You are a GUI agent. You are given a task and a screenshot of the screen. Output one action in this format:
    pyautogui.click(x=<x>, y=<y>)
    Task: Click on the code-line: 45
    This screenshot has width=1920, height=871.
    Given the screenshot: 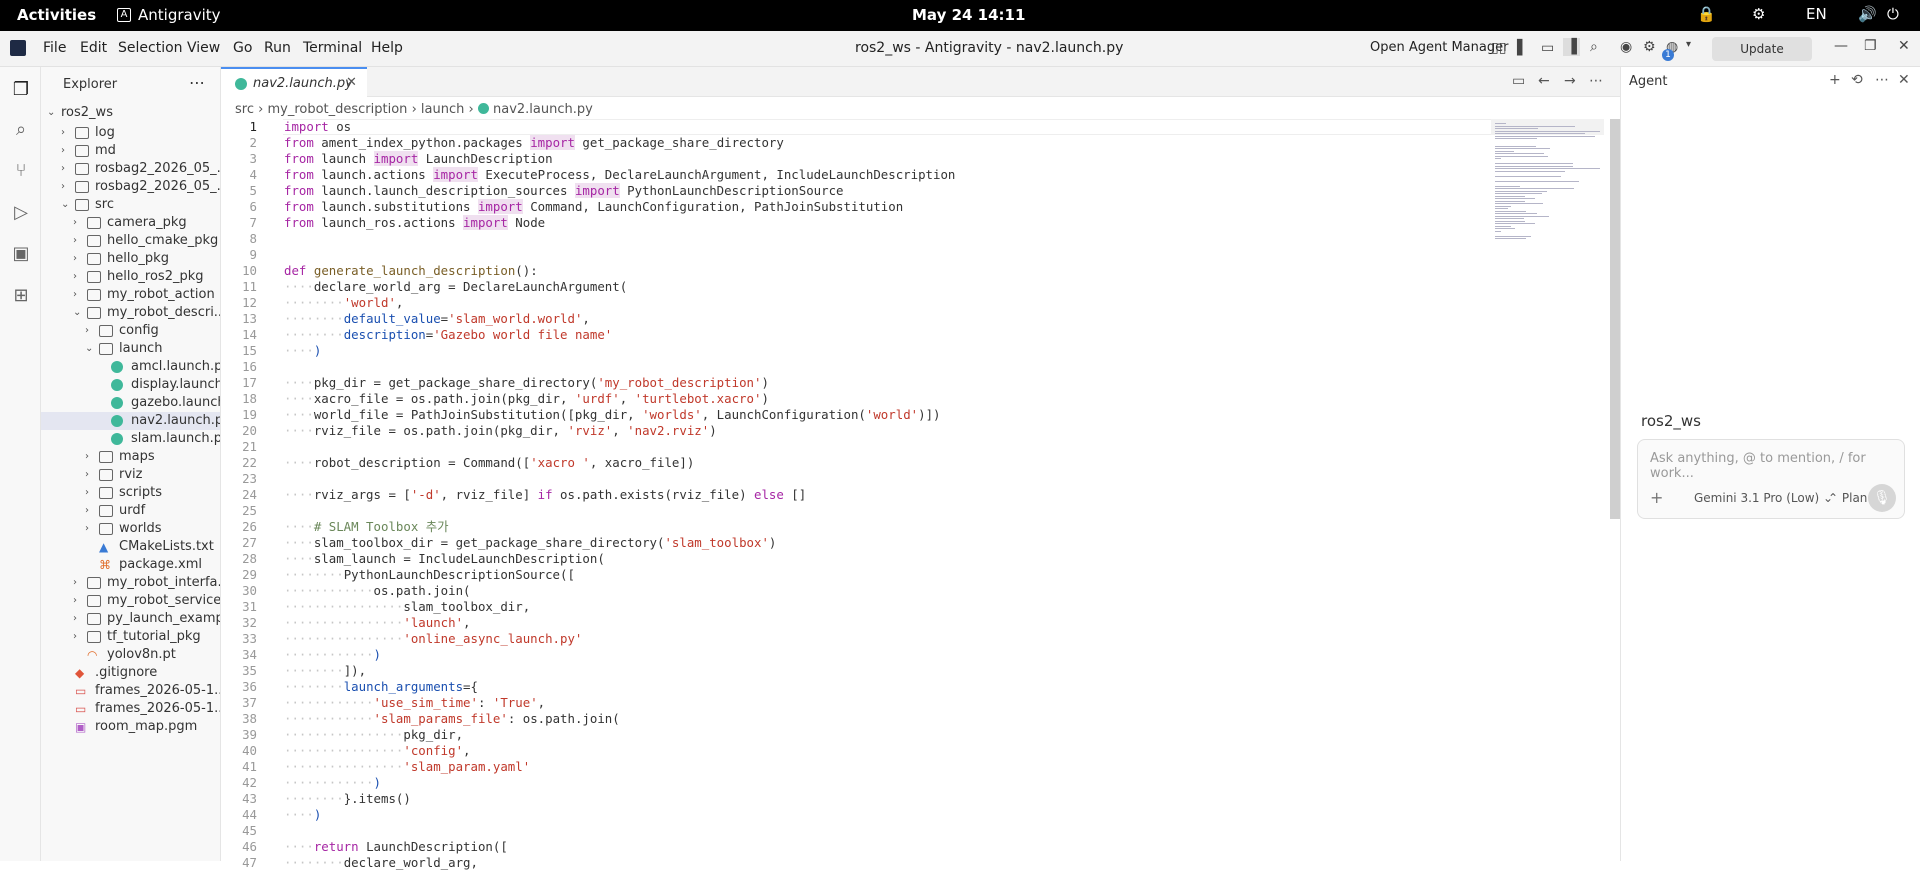 What is the action you would take?
    pyautogui.click(x=856, y=831)
    